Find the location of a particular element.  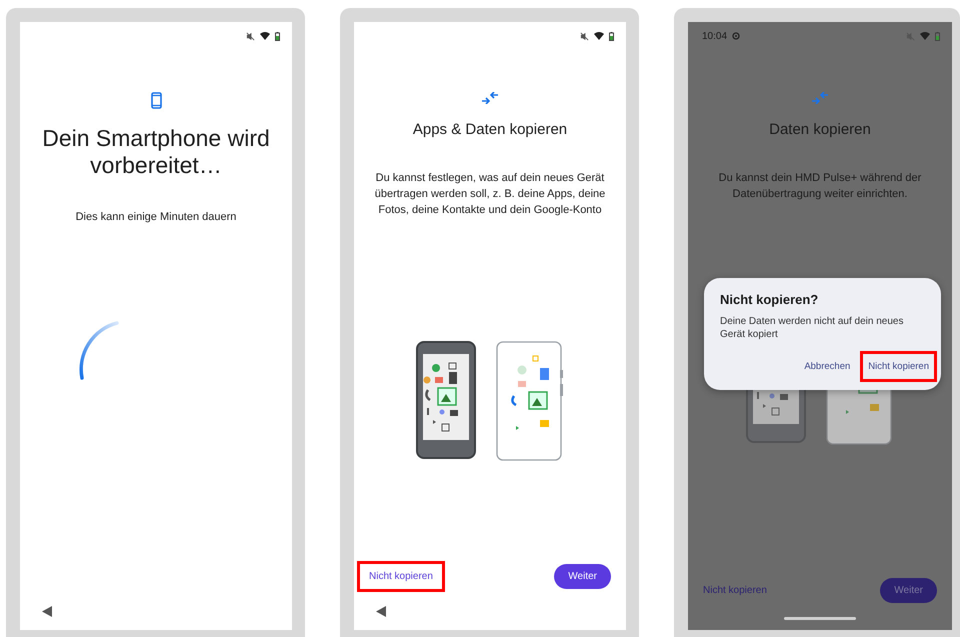

smartphone-icon is located at coordinates (156, 100).